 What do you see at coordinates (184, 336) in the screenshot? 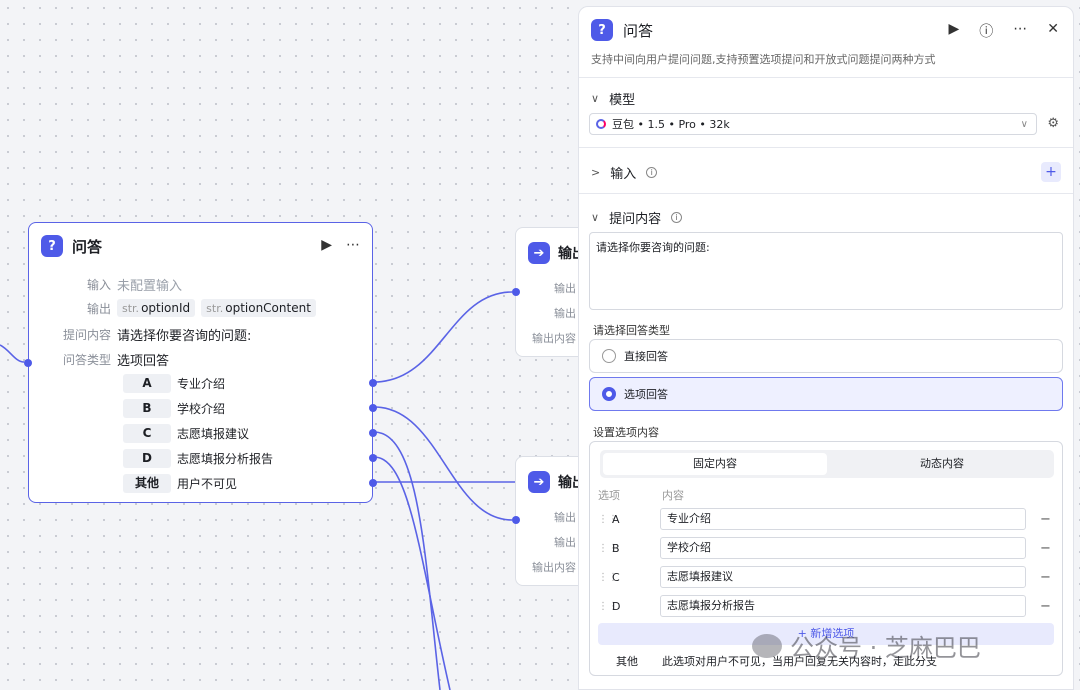
I see `question-value: 请选择你要咨询的问题:` at bounding box center [184, 336].